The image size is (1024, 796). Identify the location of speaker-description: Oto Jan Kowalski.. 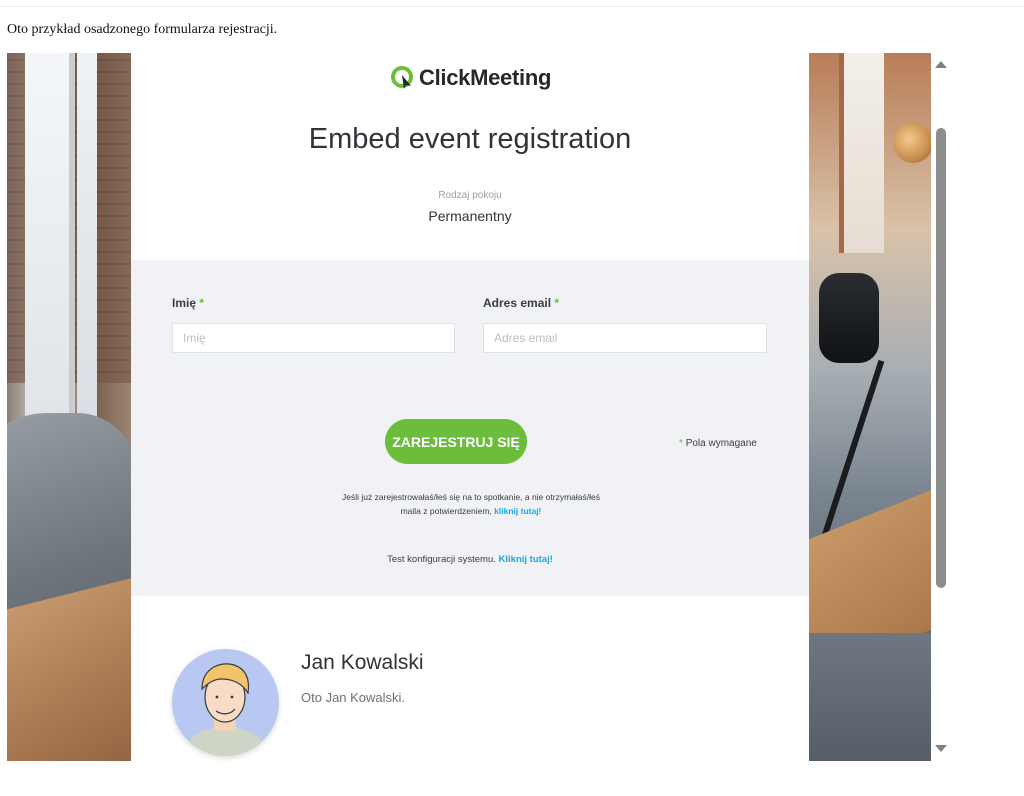
(353, 697).